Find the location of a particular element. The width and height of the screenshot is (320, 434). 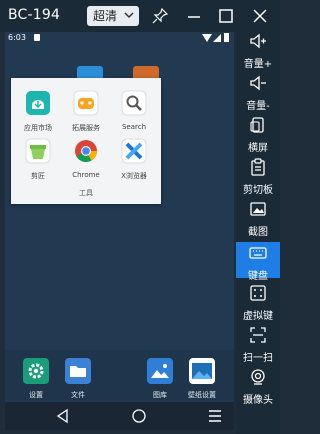

pin-icon is located at coordinates (160, 16).